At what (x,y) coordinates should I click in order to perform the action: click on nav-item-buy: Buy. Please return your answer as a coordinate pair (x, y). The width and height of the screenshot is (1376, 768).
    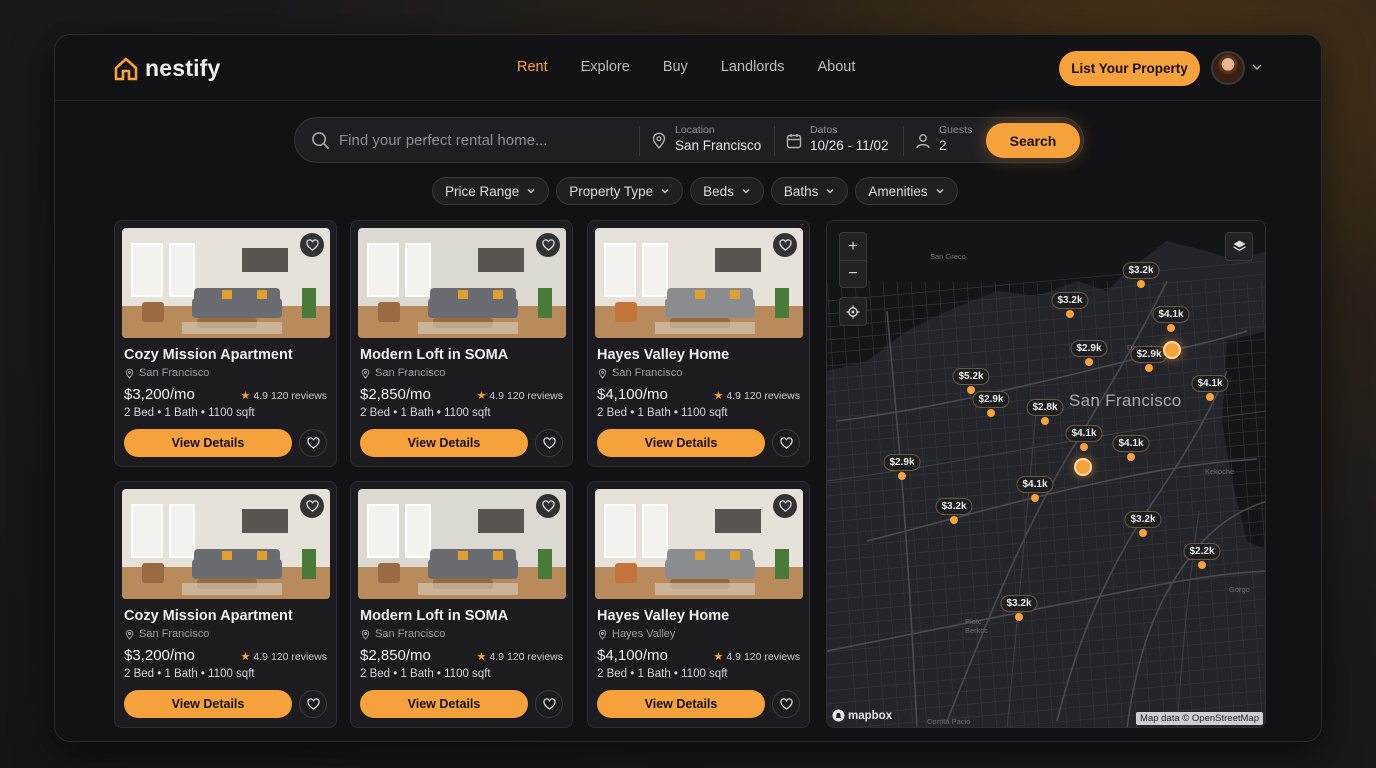
    Looking at the image, I should click on (675, 67).